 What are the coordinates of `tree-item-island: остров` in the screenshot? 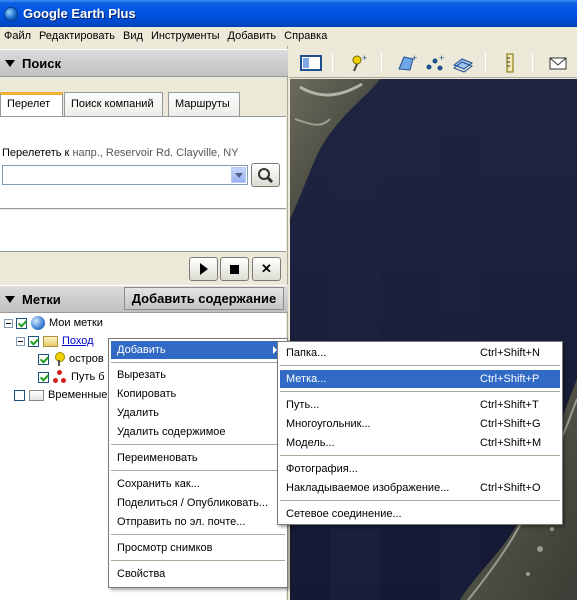 It's located at (71, 359).